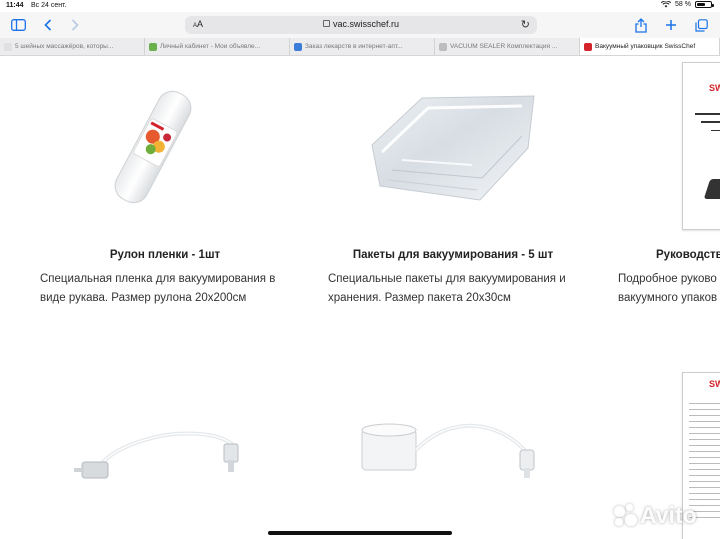 This screenshot has width=720, height=539. What do you see at coordinates (683, 4) in the screenshot?
I see `battery-percent: 58 %` at bounding box center [683, 4].